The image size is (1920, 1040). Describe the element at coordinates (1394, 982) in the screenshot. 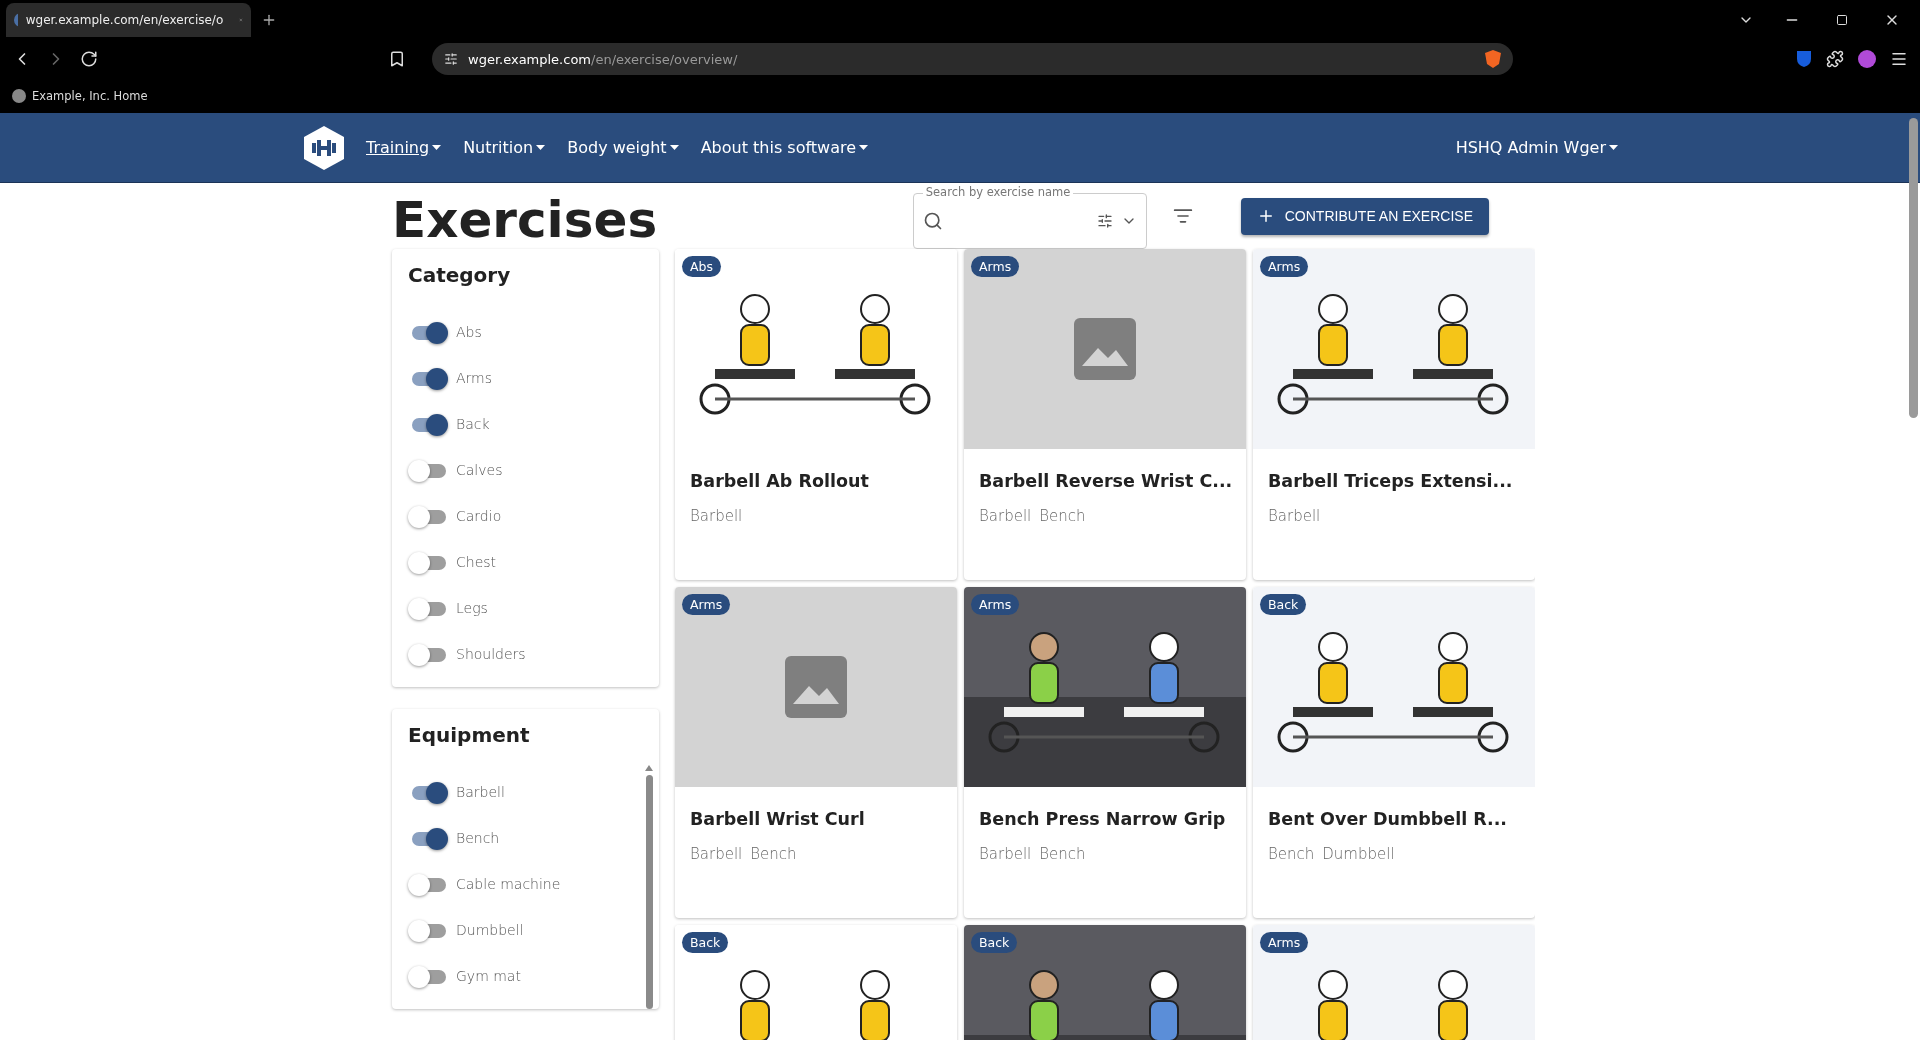

I see `exercise-card: Arms` at that location.